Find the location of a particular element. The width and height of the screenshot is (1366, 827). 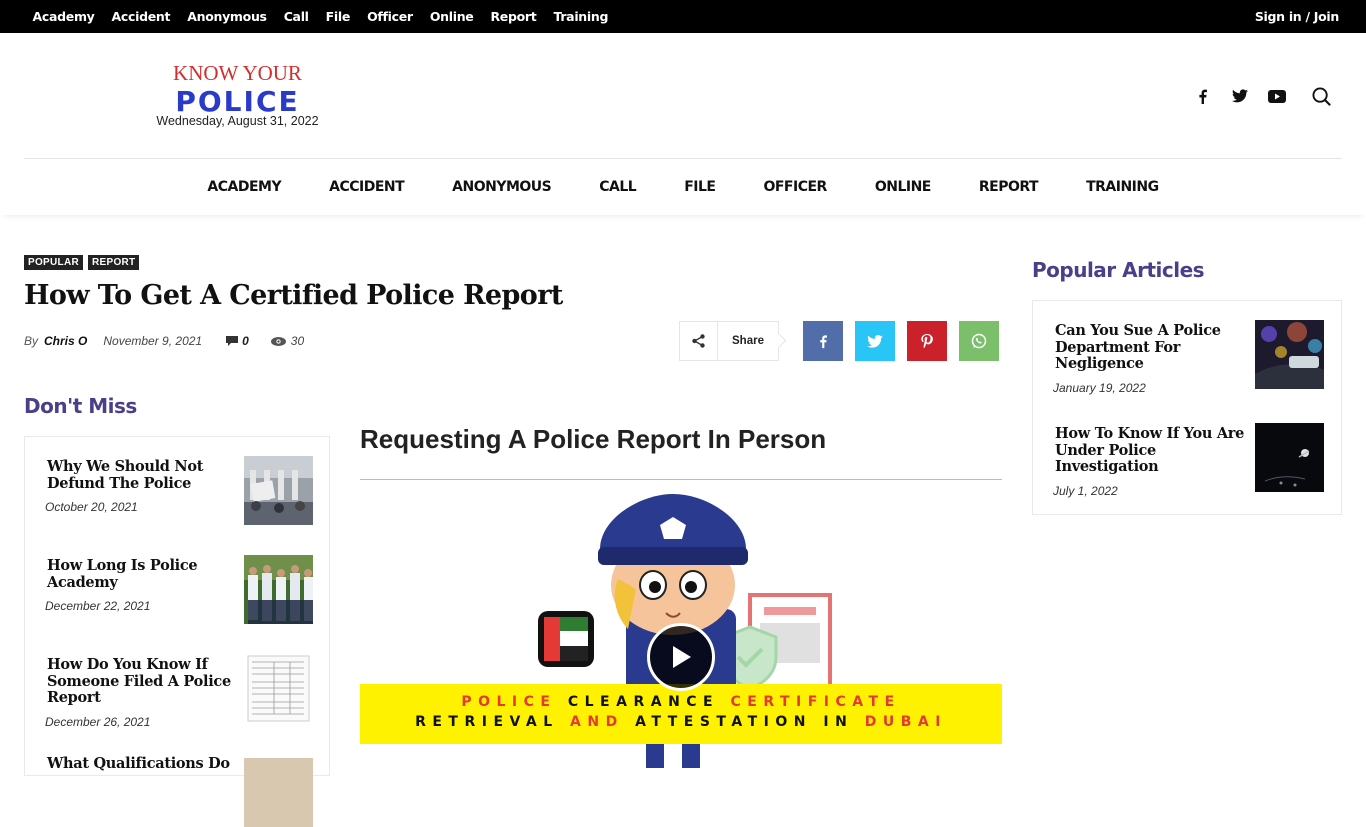

item-title: Why We Should Not Defund The Police is located at coordinates (142, 475).